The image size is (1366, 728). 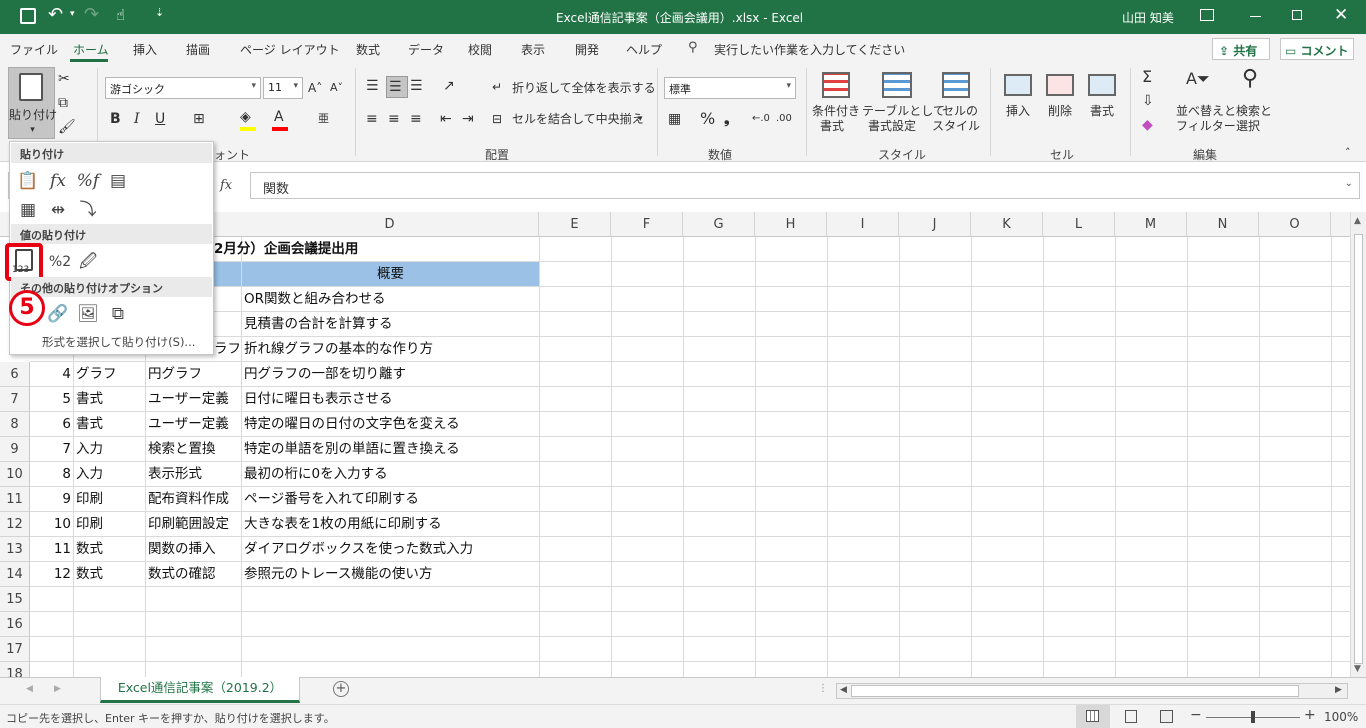 What do you see at coordinates (200, 690) in the screenshot?
I see `sheet-tab-active: Excel通信記事案（2019.2）` at bounding box center [200, 690].